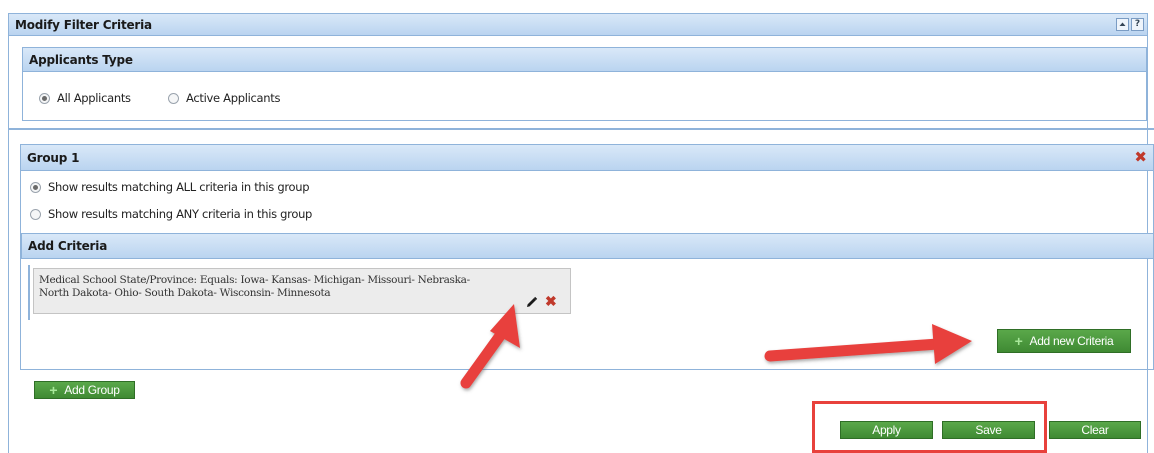 The image size is (1154, 453). Describe the element at coordinates (233, 98) in the screenshot. I see `radio-label: Active Applicants` at that location.